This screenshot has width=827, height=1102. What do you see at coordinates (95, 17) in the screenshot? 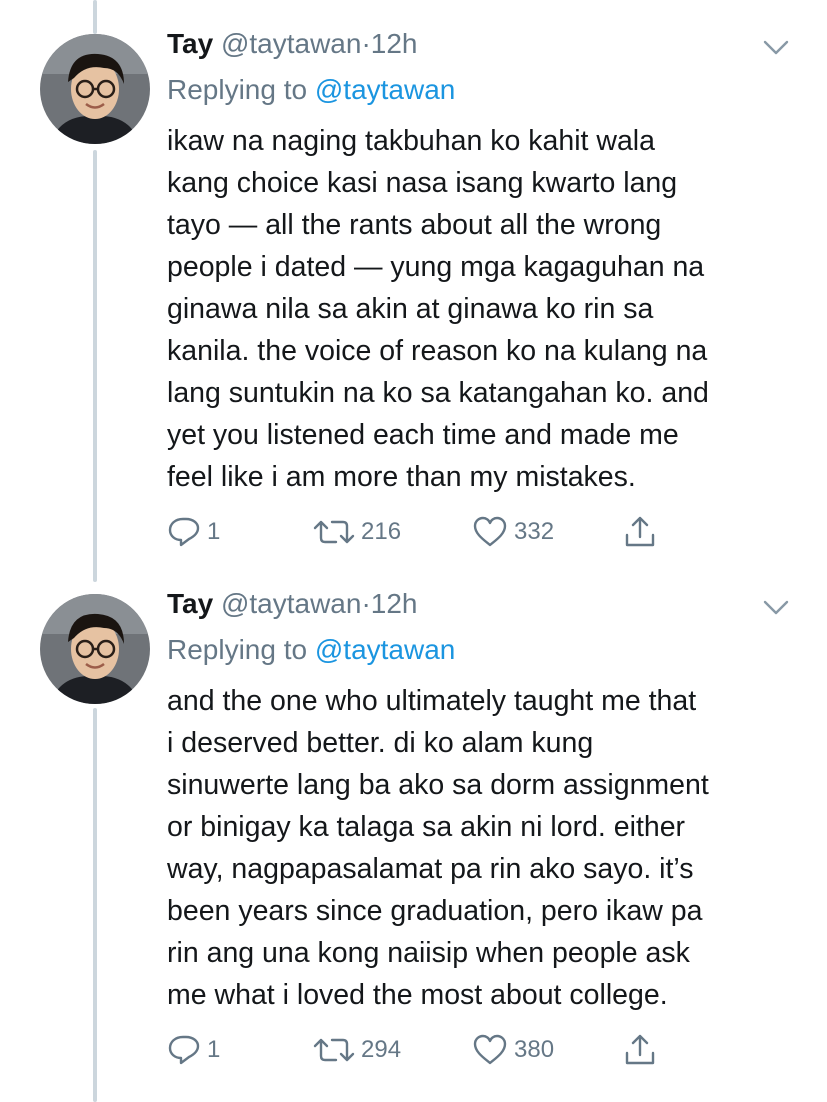
I see `thread-line-top` at bounding box center [95, 17].